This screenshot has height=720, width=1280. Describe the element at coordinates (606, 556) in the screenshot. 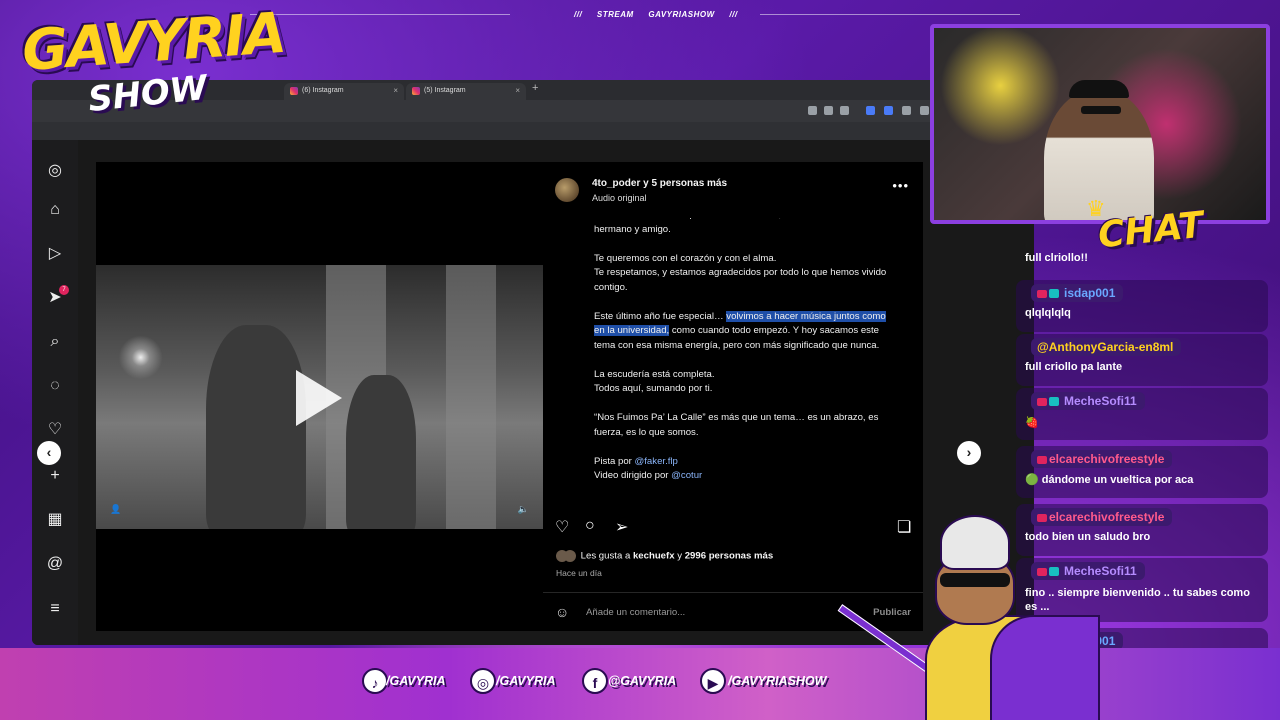

I see `likes-prefix: Les gusta a` at that location.